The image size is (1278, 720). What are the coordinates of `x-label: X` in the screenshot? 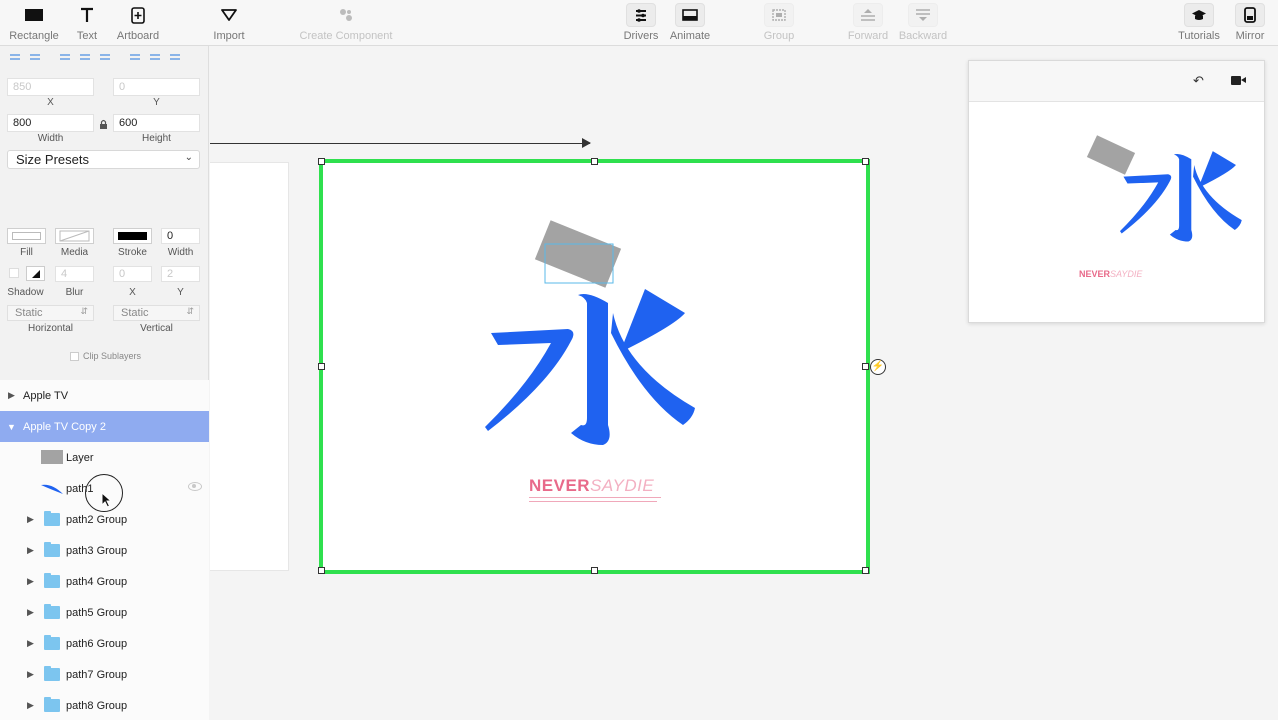 It's located at (50, 102).